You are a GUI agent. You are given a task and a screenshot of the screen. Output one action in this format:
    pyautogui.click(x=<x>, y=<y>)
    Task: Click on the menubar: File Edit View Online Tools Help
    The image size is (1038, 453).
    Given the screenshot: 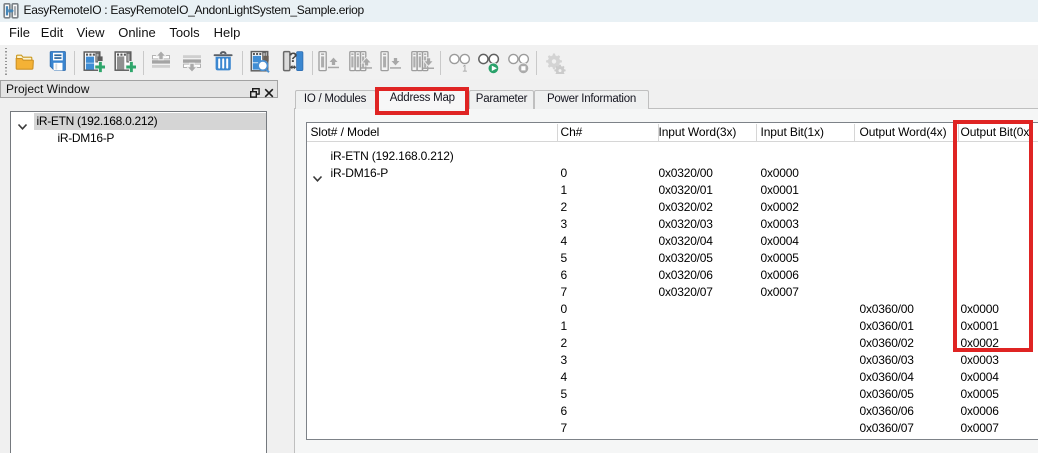 What is the action you would take?
    pyautogui.click(x=519, y=33)
    